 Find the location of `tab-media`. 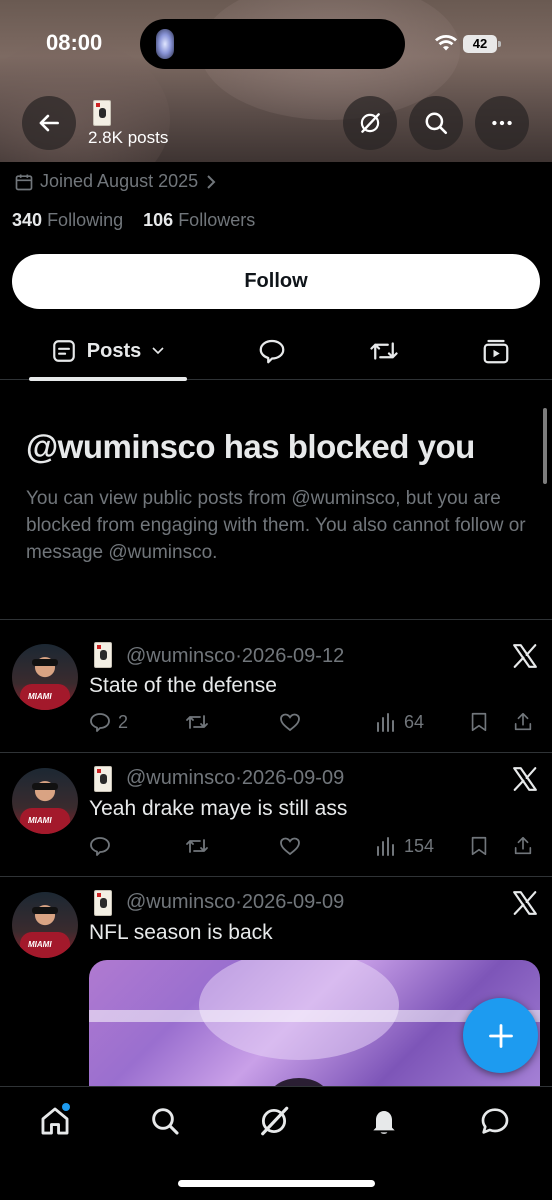

tab-media is located at coordinates (496, 351).